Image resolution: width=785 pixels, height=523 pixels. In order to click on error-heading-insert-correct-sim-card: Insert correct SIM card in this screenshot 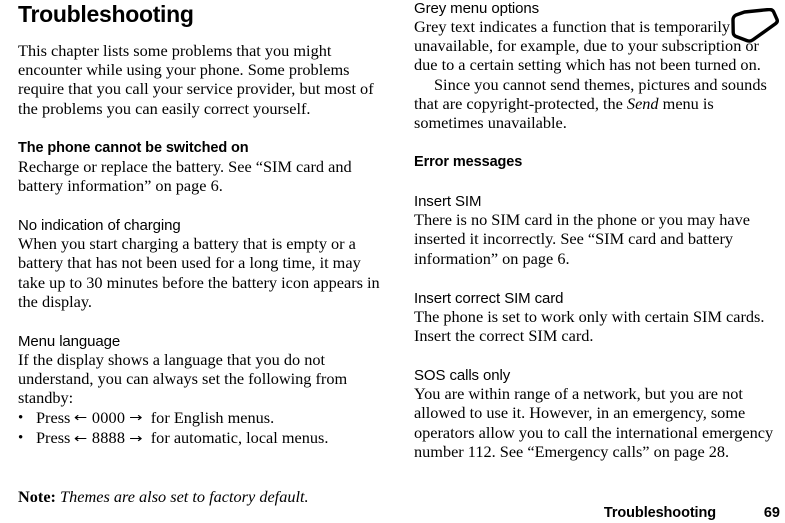, I will do `click(489, 298)`.